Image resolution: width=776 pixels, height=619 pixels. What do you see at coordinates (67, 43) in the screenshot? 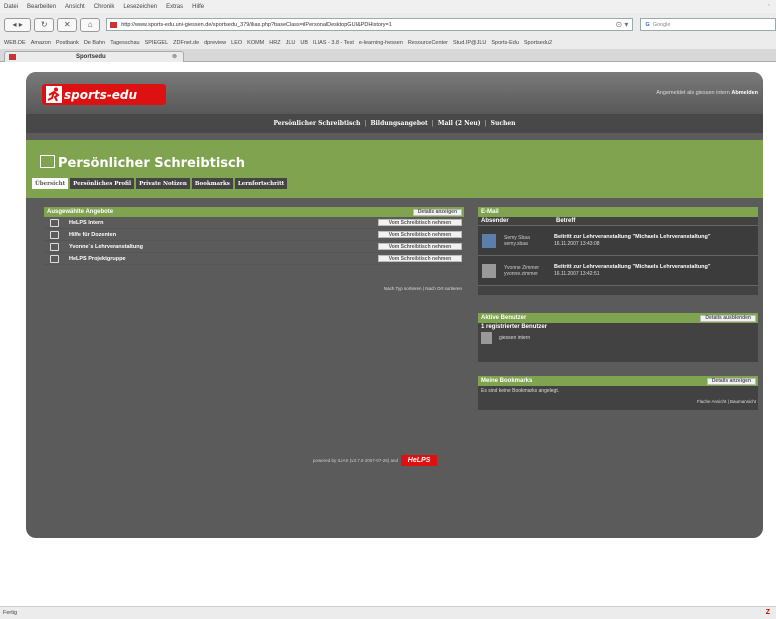
I see `bookmark-item: Postbank` at bounding box center [67, 43].